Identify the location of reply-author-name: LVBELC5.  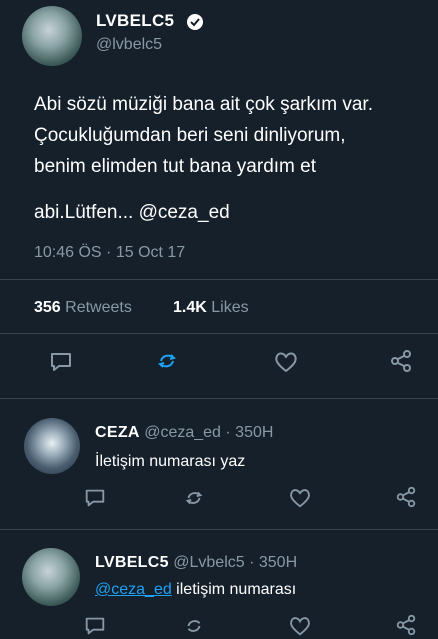
(132, 562).